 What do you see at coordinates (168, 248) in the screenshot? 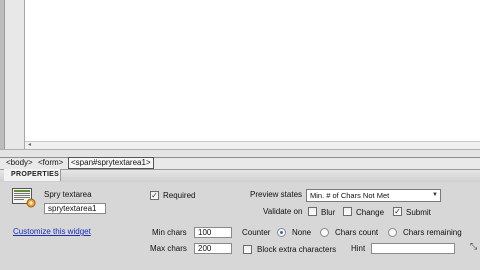
I see `max-chars-label: Max chars` at bounding box center [168, 248].